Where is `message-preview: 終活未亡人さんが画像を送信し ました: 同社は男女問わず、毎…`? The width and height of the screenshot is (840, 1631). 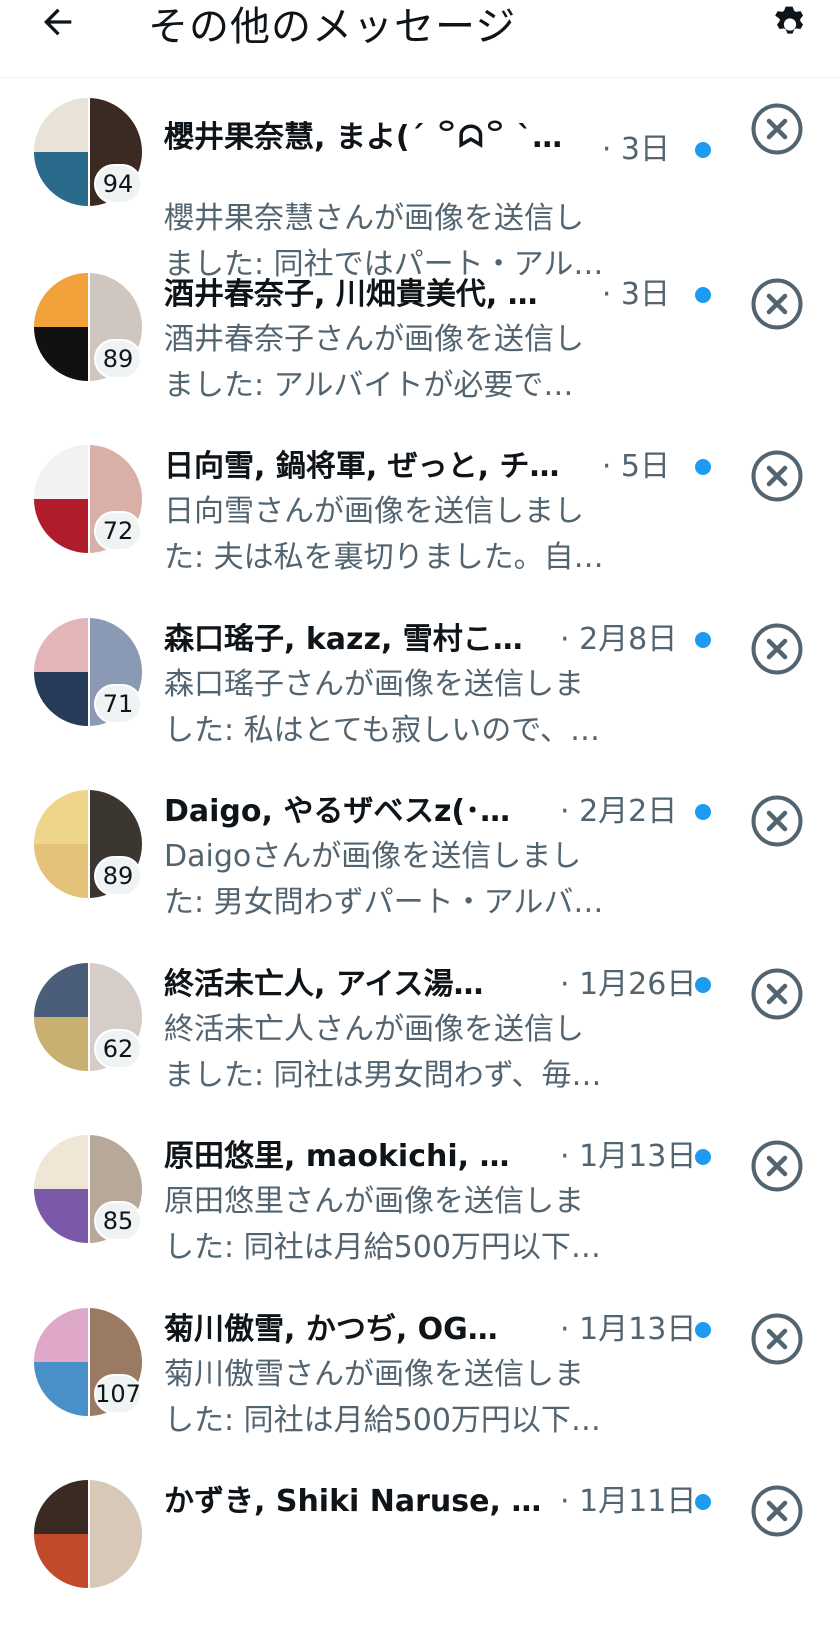
message-preview: 終活未亡人さんが画像を送信し ました: 同社は男女問わず、毎… is located at coordinates (409, 1053).